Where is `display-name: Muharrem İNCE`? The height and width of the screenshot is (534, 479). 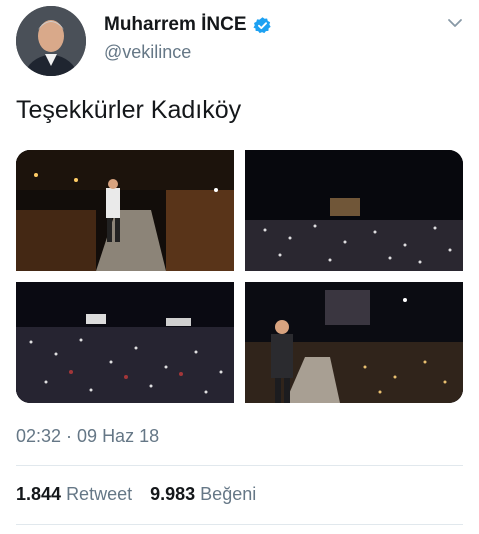
display-name: Muharrem İNCE is located at coordinates (175, 25).